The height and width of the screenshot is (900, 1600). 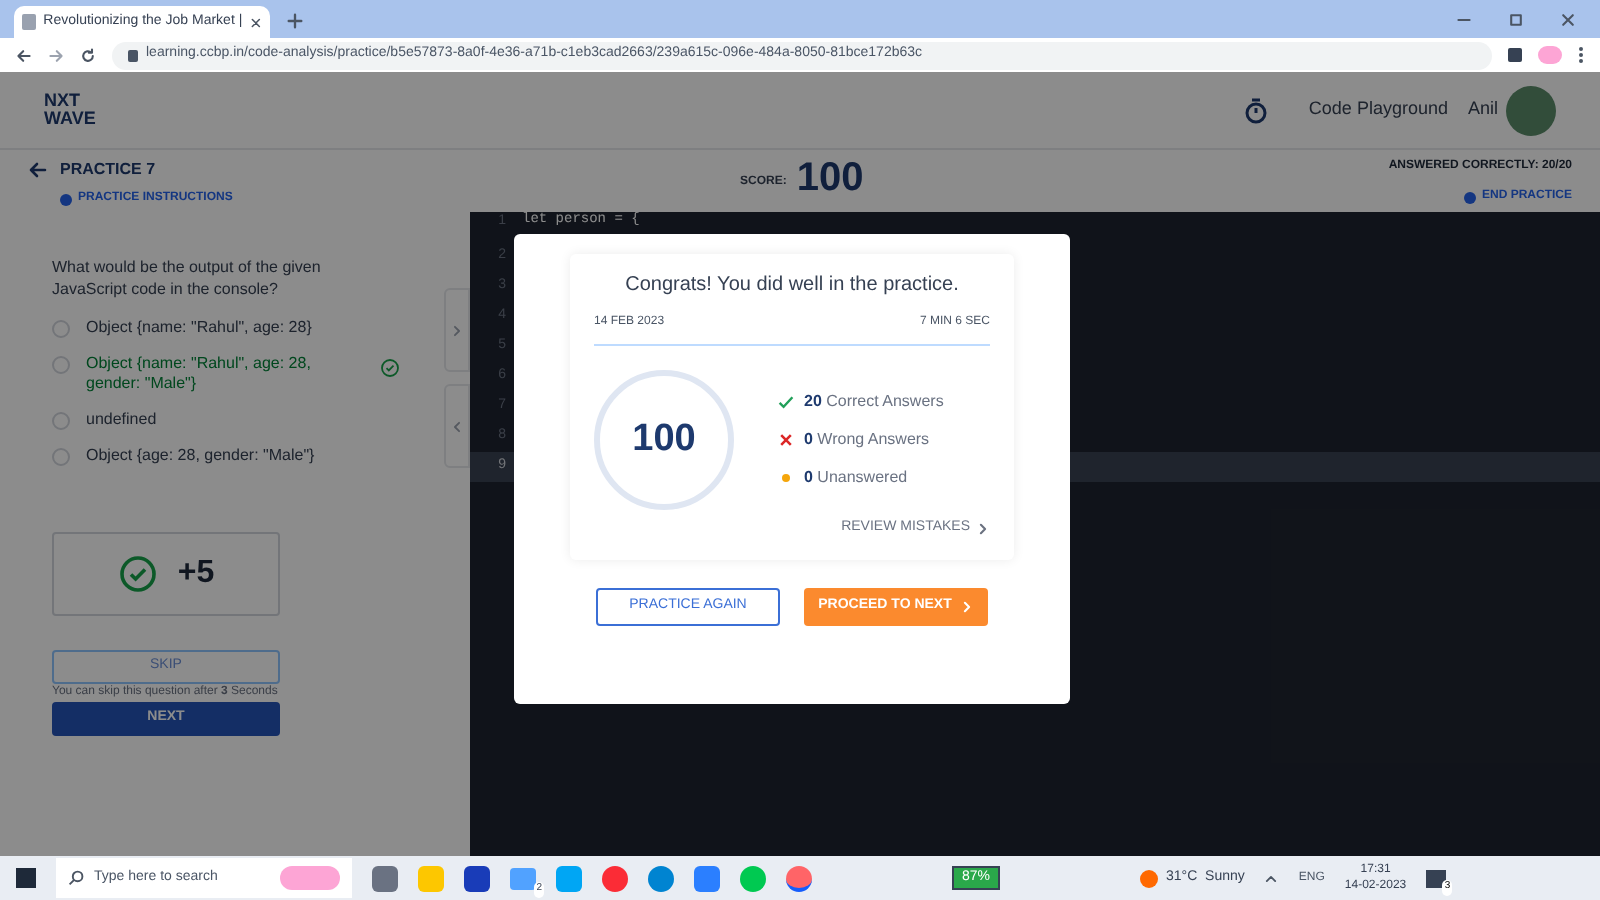 What do you see at coordinates (196, 574) in the screenshot?
I see `points-text: +5` at bounding box center [196, 574].